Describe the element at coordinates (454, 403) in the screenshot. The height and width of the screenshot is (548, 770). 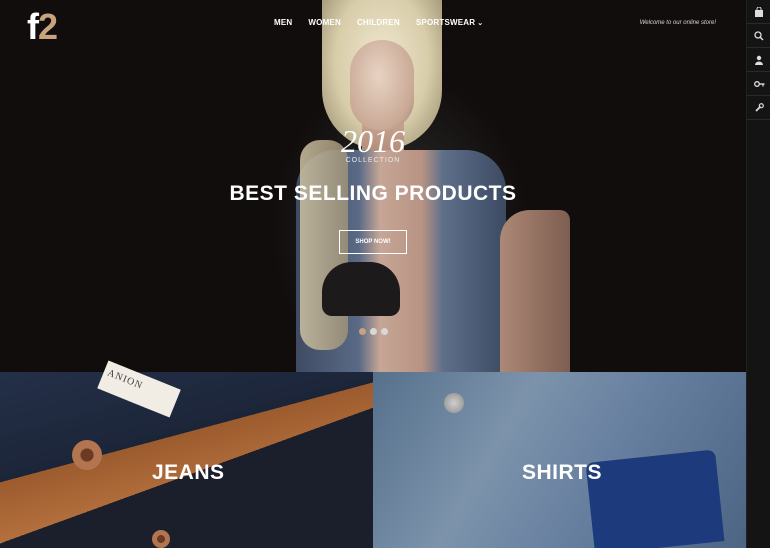
I see `shirt-button-image` at that location.